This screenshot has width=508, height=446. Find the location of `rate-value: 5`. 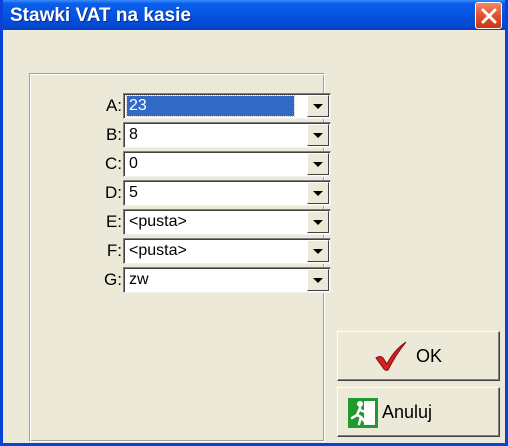

rate-value: 5 is located at coordinates (133, 192).